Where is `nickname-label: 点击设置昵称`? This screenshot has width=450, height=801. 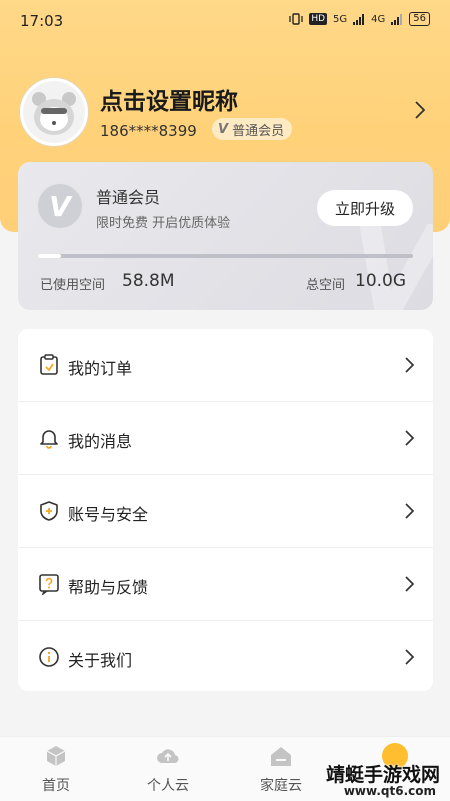
nickname-label: 点击设置昵称 is located at coordinates (169, 99).